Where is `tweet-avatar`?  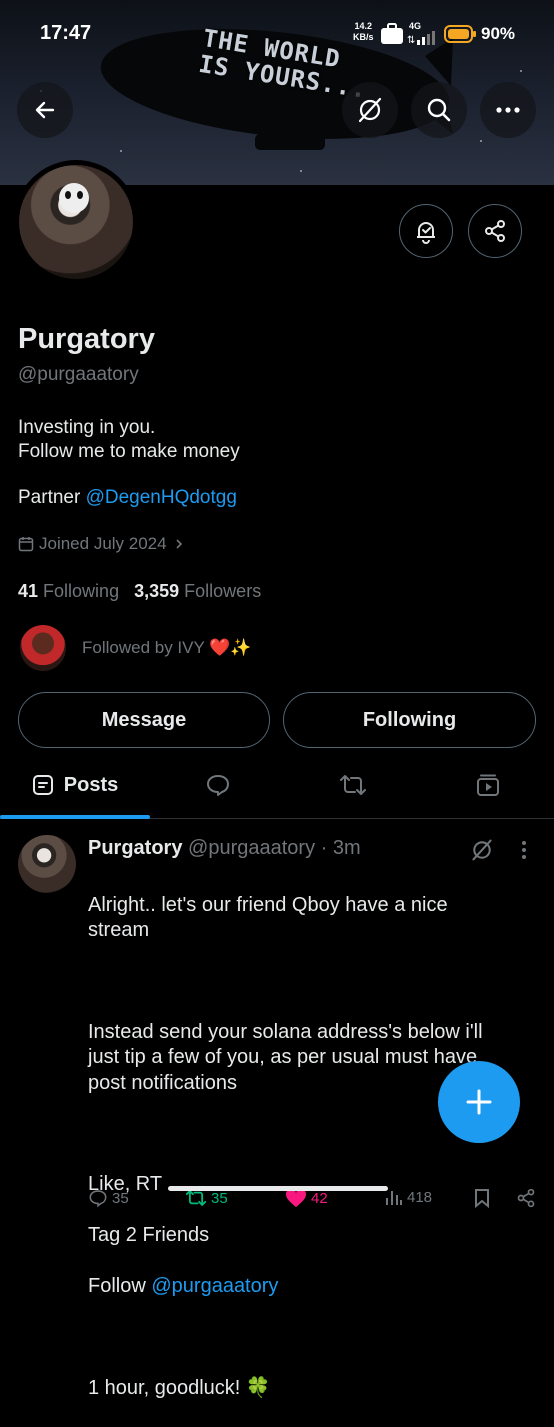
tweet-avatar is located at coordinates (47, 864).